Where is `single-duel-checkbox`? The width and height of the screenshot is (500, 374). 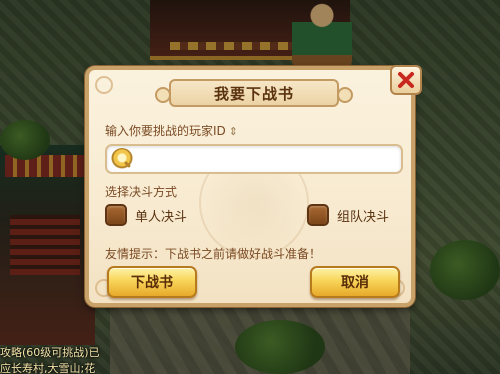 single-duel-checkbox is located at coordinates (116, 215).